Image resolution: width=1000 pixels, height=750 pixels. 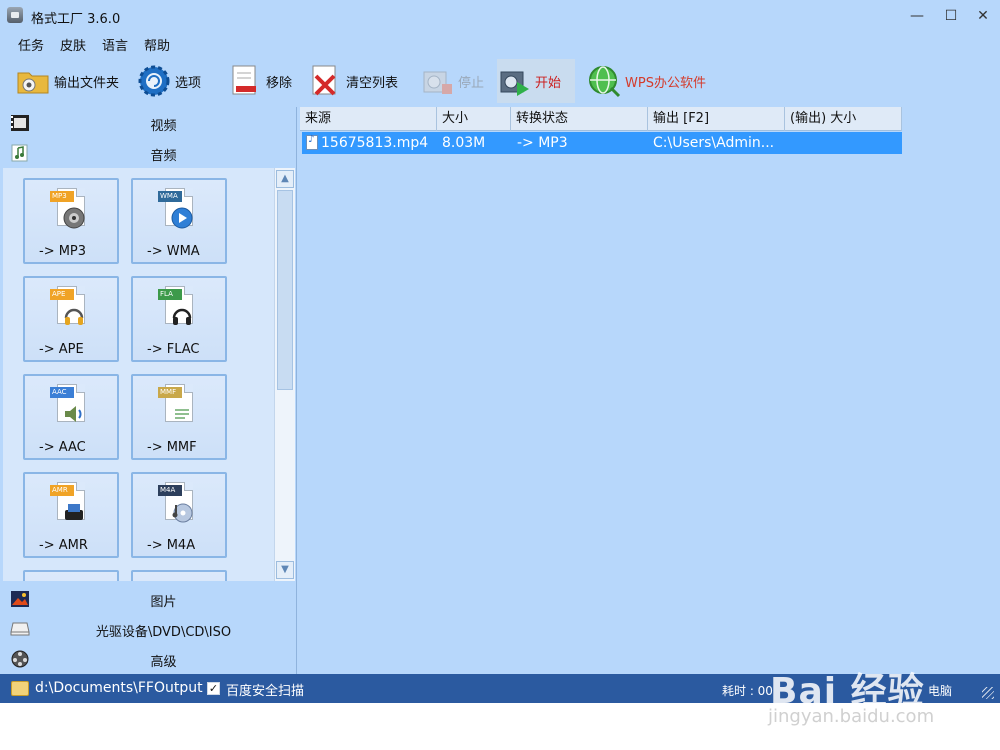 I want to click on clear-list-label: 清空列表, so click(x=372, y=83).